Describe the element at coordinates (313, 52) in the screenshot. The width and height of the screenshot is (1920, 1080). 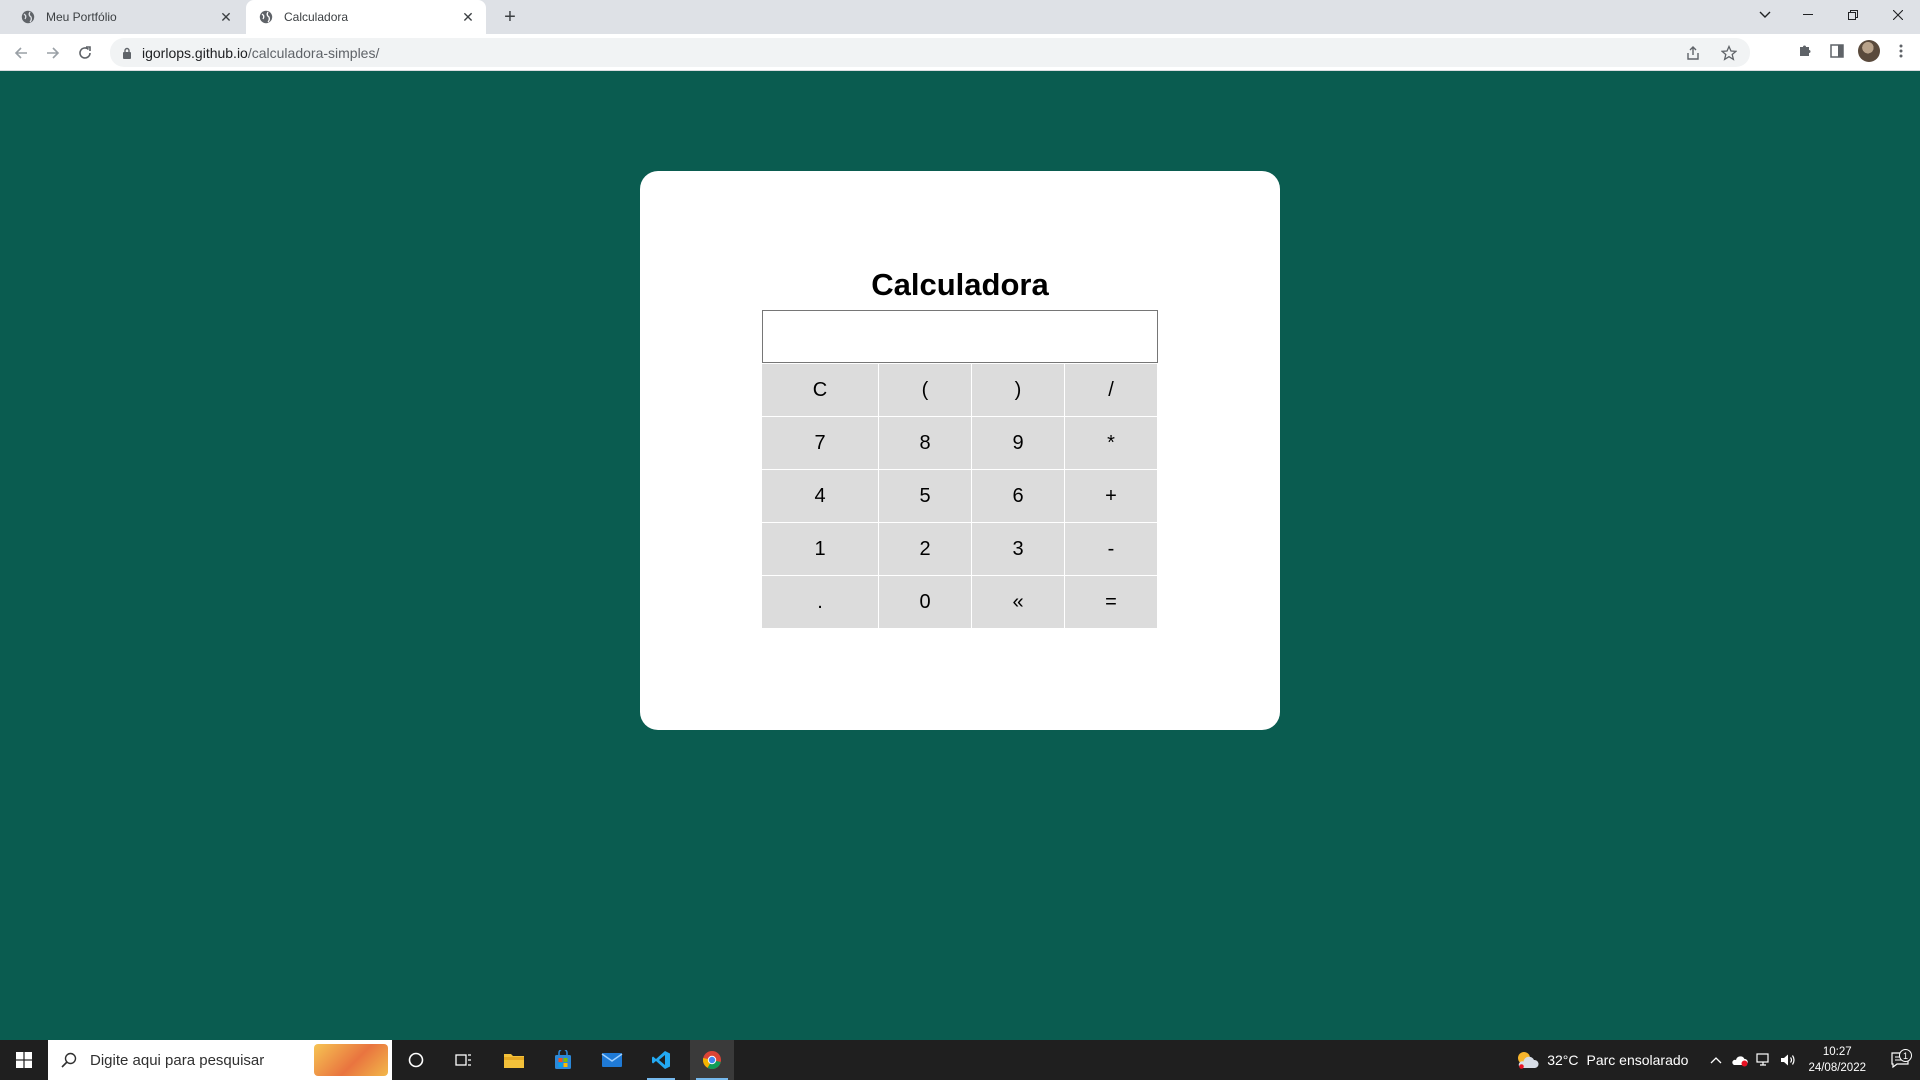
I see `url-path: /calculadora-simples/` at that location.